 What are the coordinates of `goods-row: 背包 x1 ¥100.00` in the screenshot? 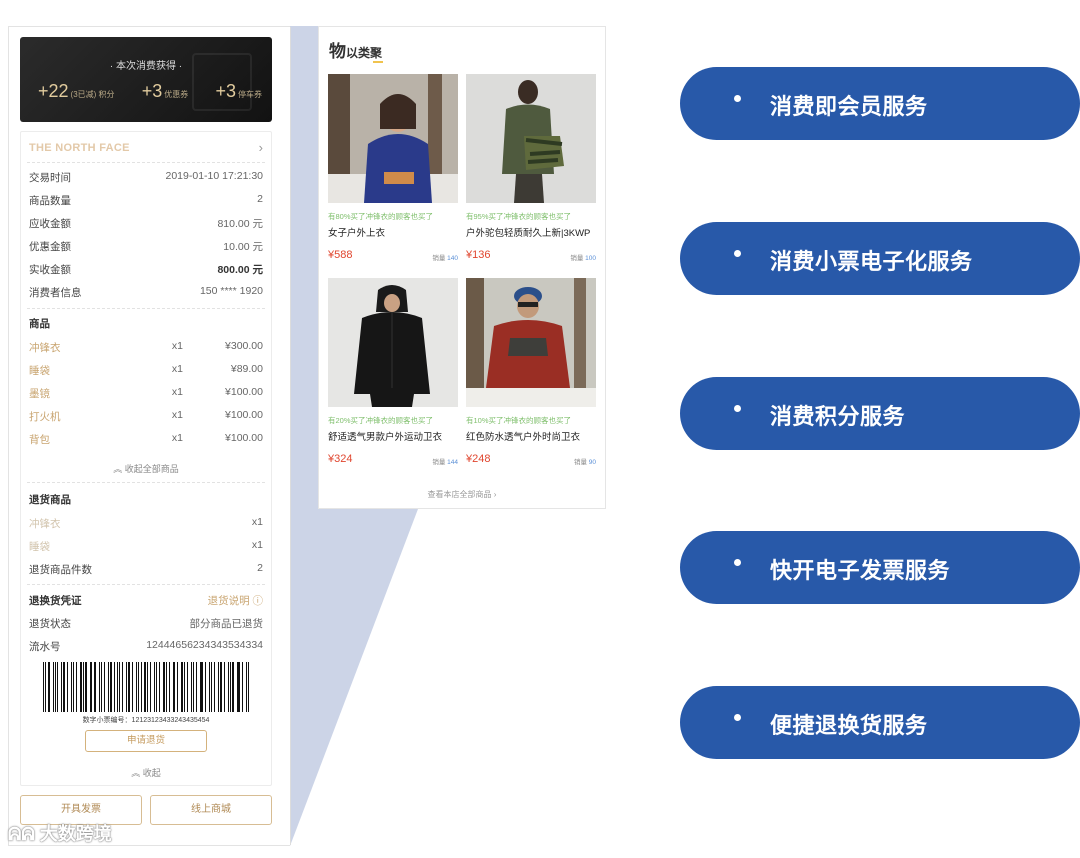 It's located at (146, 439).